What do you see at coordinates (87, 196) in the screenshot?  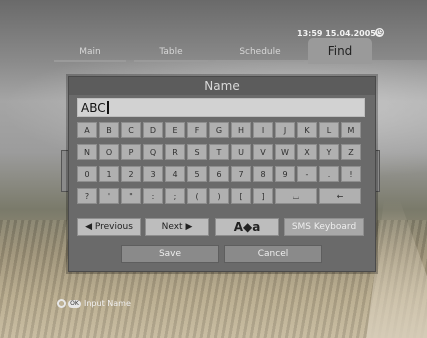 I see `key-question: ?` at bounding box center [87, 196].